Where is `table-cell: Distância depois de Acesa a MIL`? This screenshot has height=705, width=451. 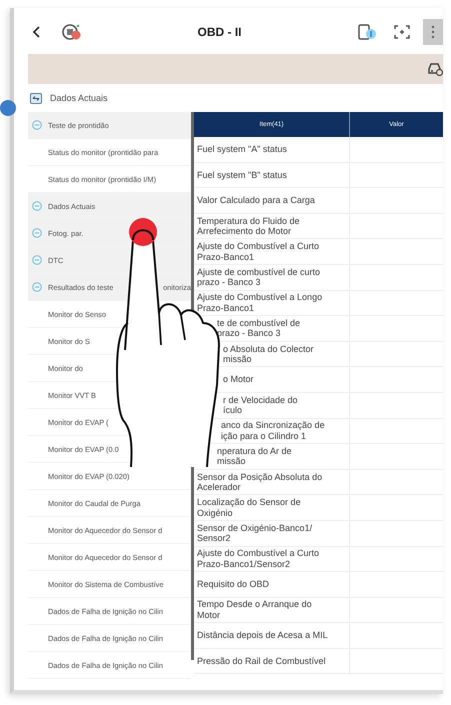
table-cell: Distância depois de Acesa a MIL is located at coordinates (262, 635).